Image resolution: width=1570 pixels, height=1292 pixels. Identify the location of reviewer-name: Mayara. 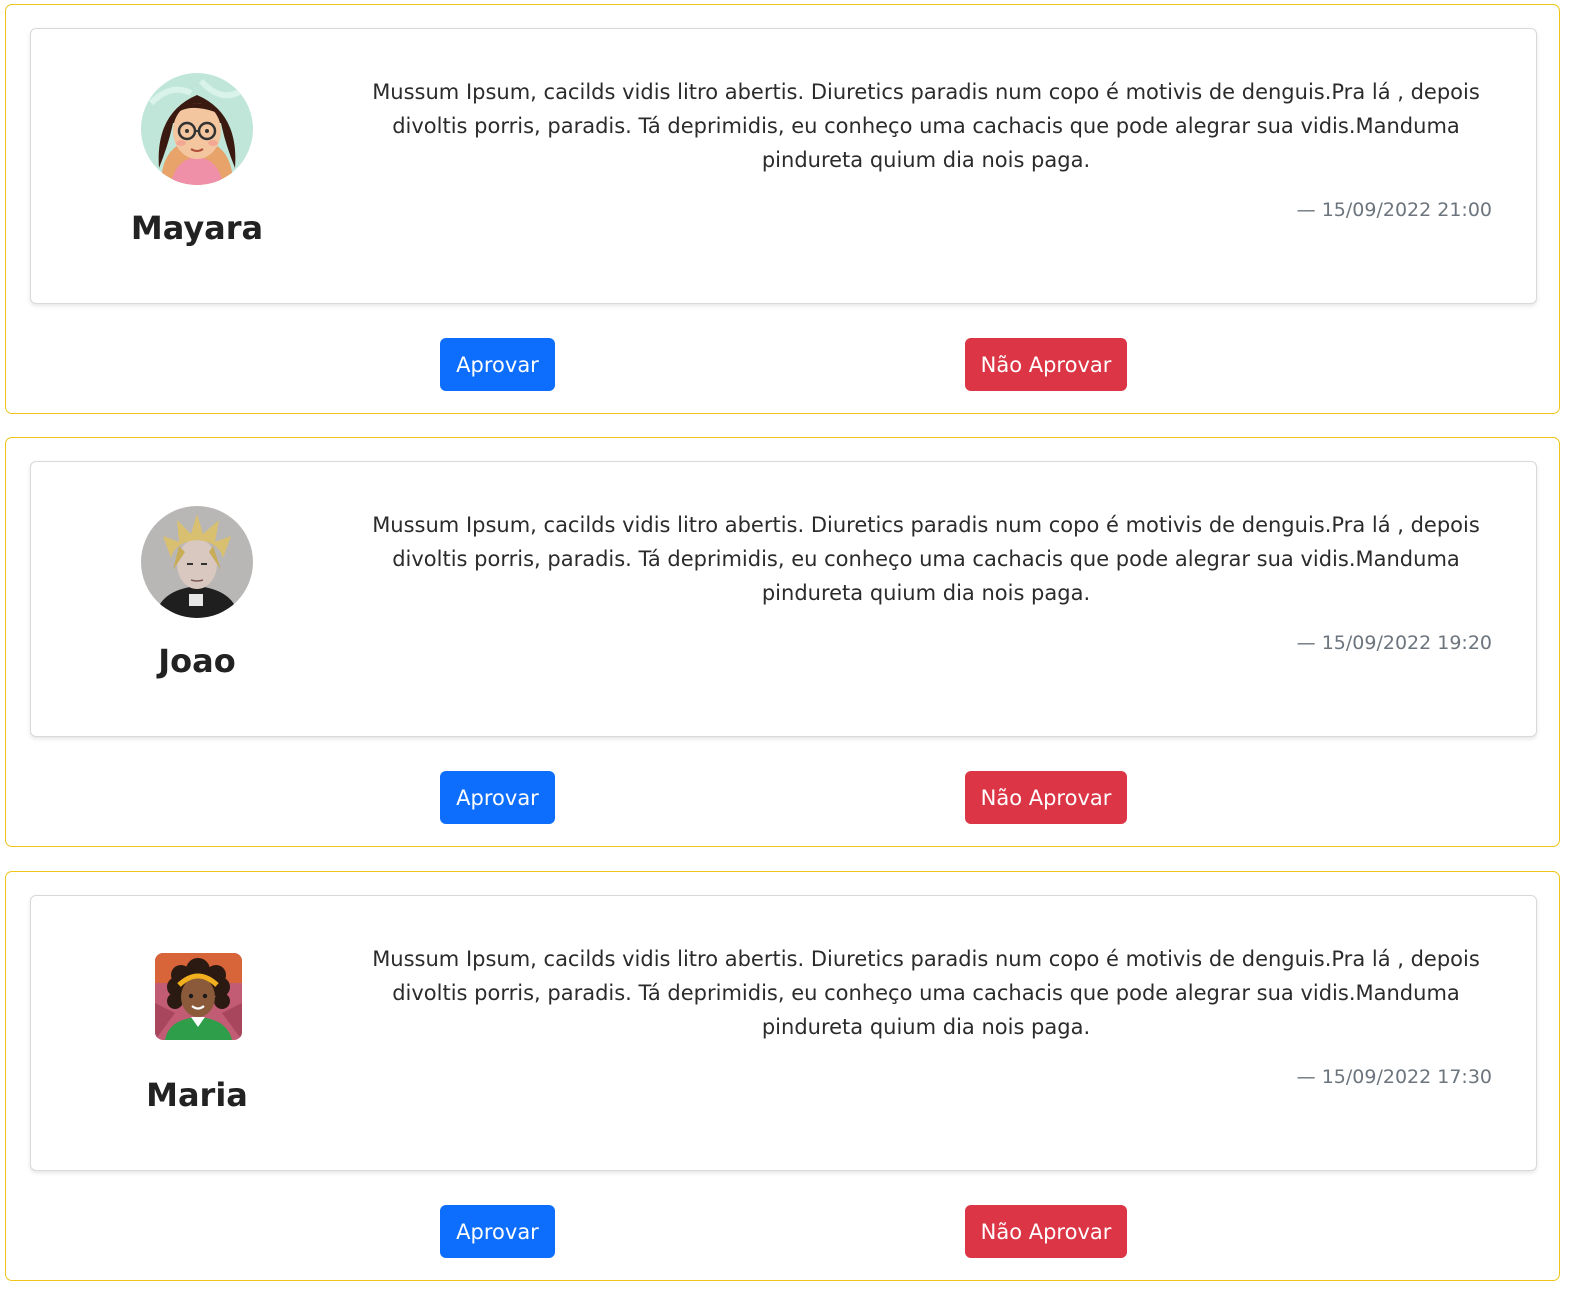
(197, 228).